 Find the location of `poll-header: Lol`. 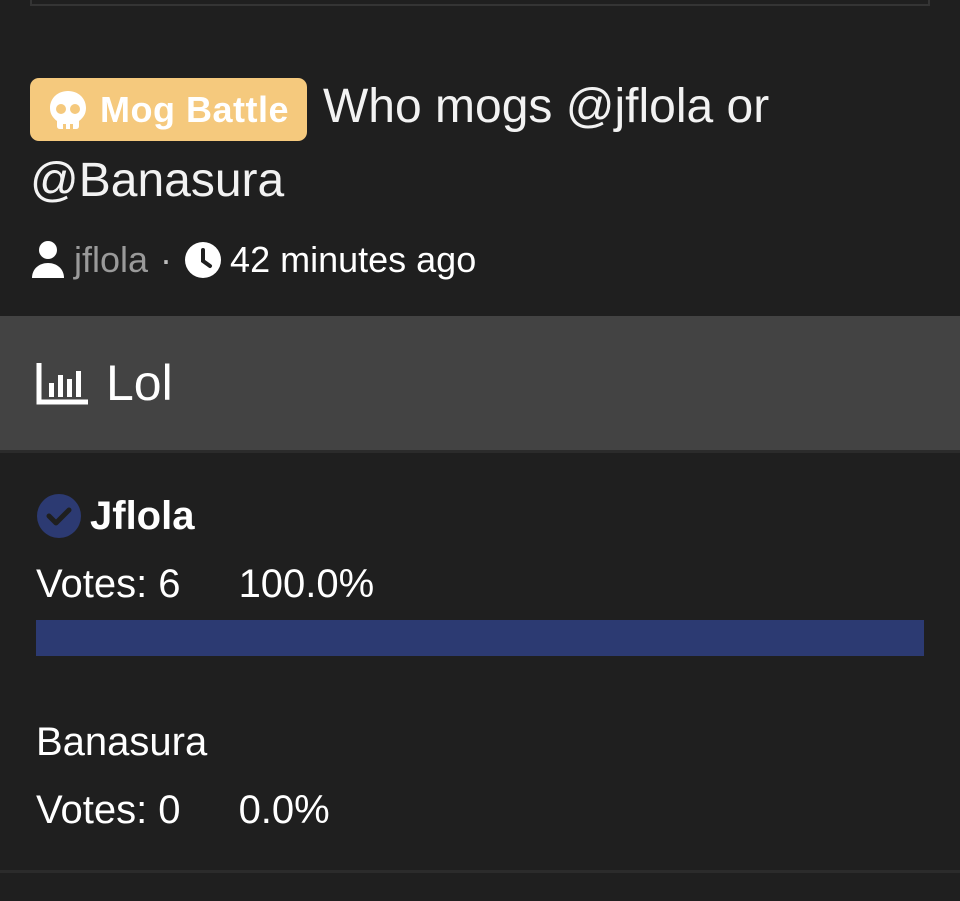

poll-header: Lol is located at coordinates (480, 383).